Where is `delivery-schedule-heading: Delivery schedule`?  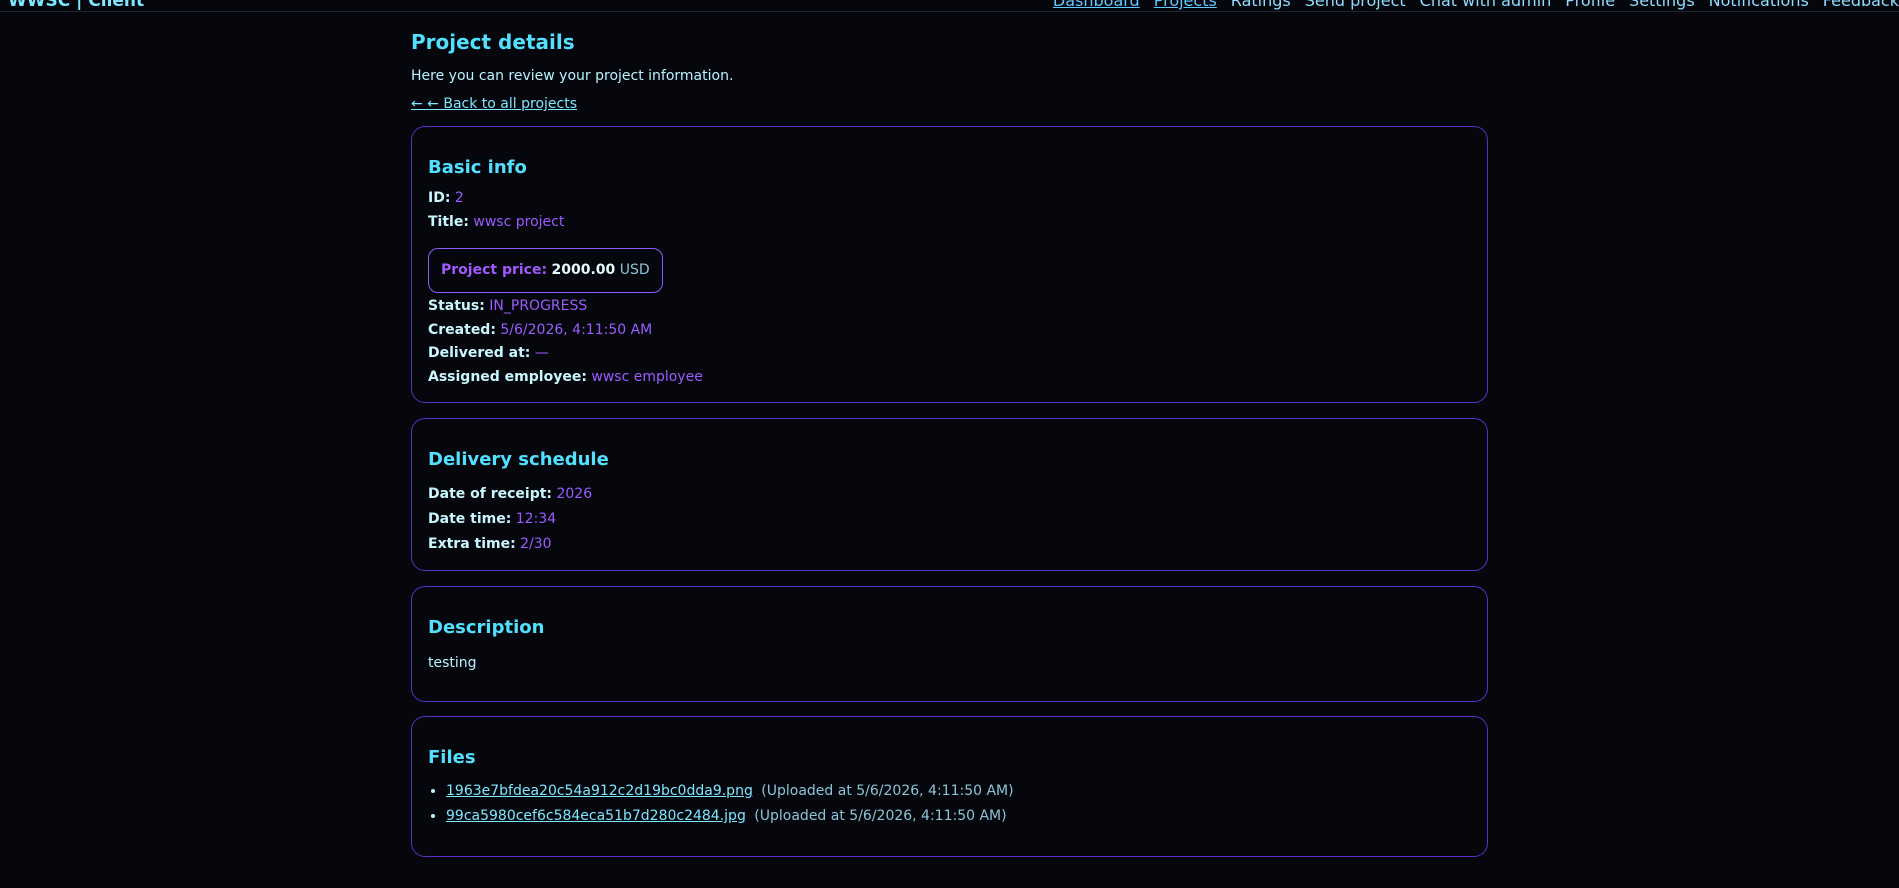
delivery-schedule-heading: Delivery schedule is located at coordinates (518, 459).